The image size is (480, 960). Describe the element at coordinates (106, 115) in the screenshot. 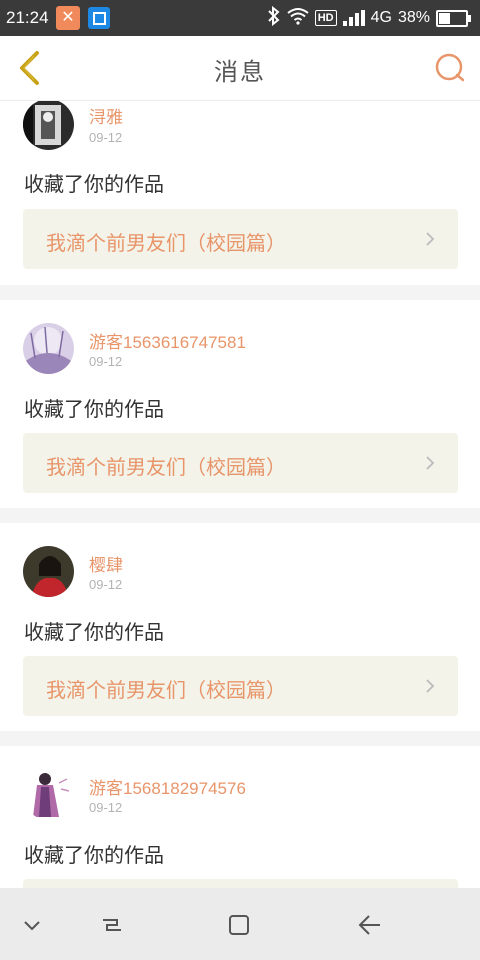

I see `username: 浔雅` at that location.